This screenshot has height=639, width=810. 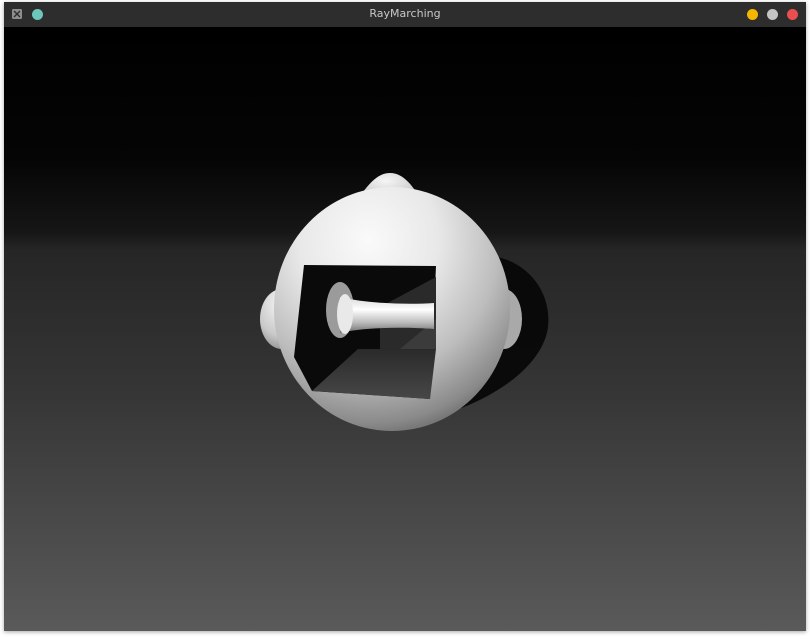 I want to click on minimize-button, so click(x=752, y=14).